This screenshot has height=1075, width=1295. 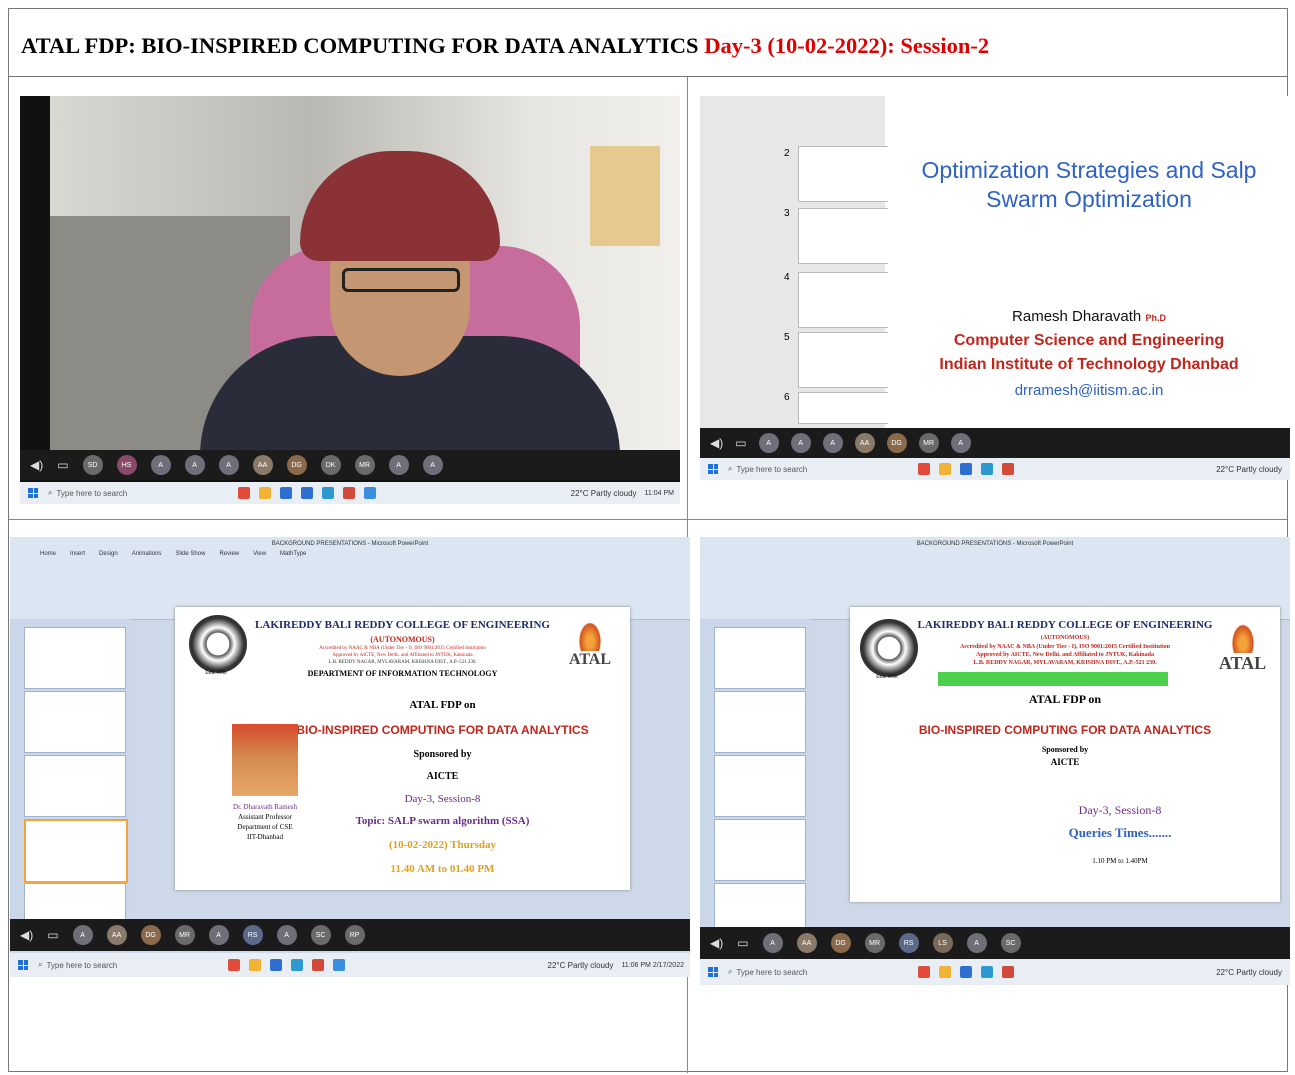 I want to click on speaker-department: Department of CSE, so click(x=265, y=827).